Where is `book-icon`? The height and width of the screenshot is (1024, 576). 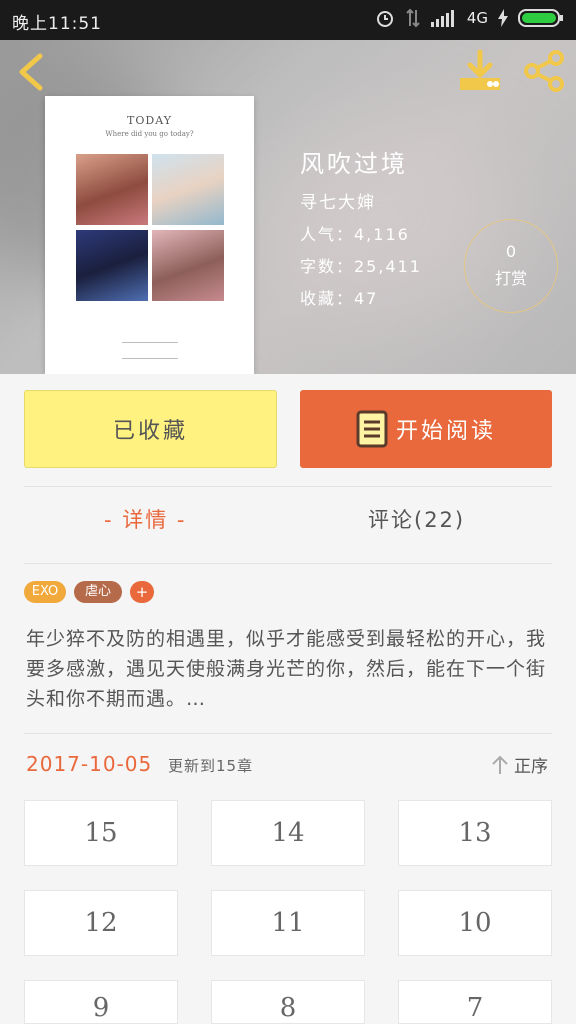
book-icon is located at coordinates (372, 429).